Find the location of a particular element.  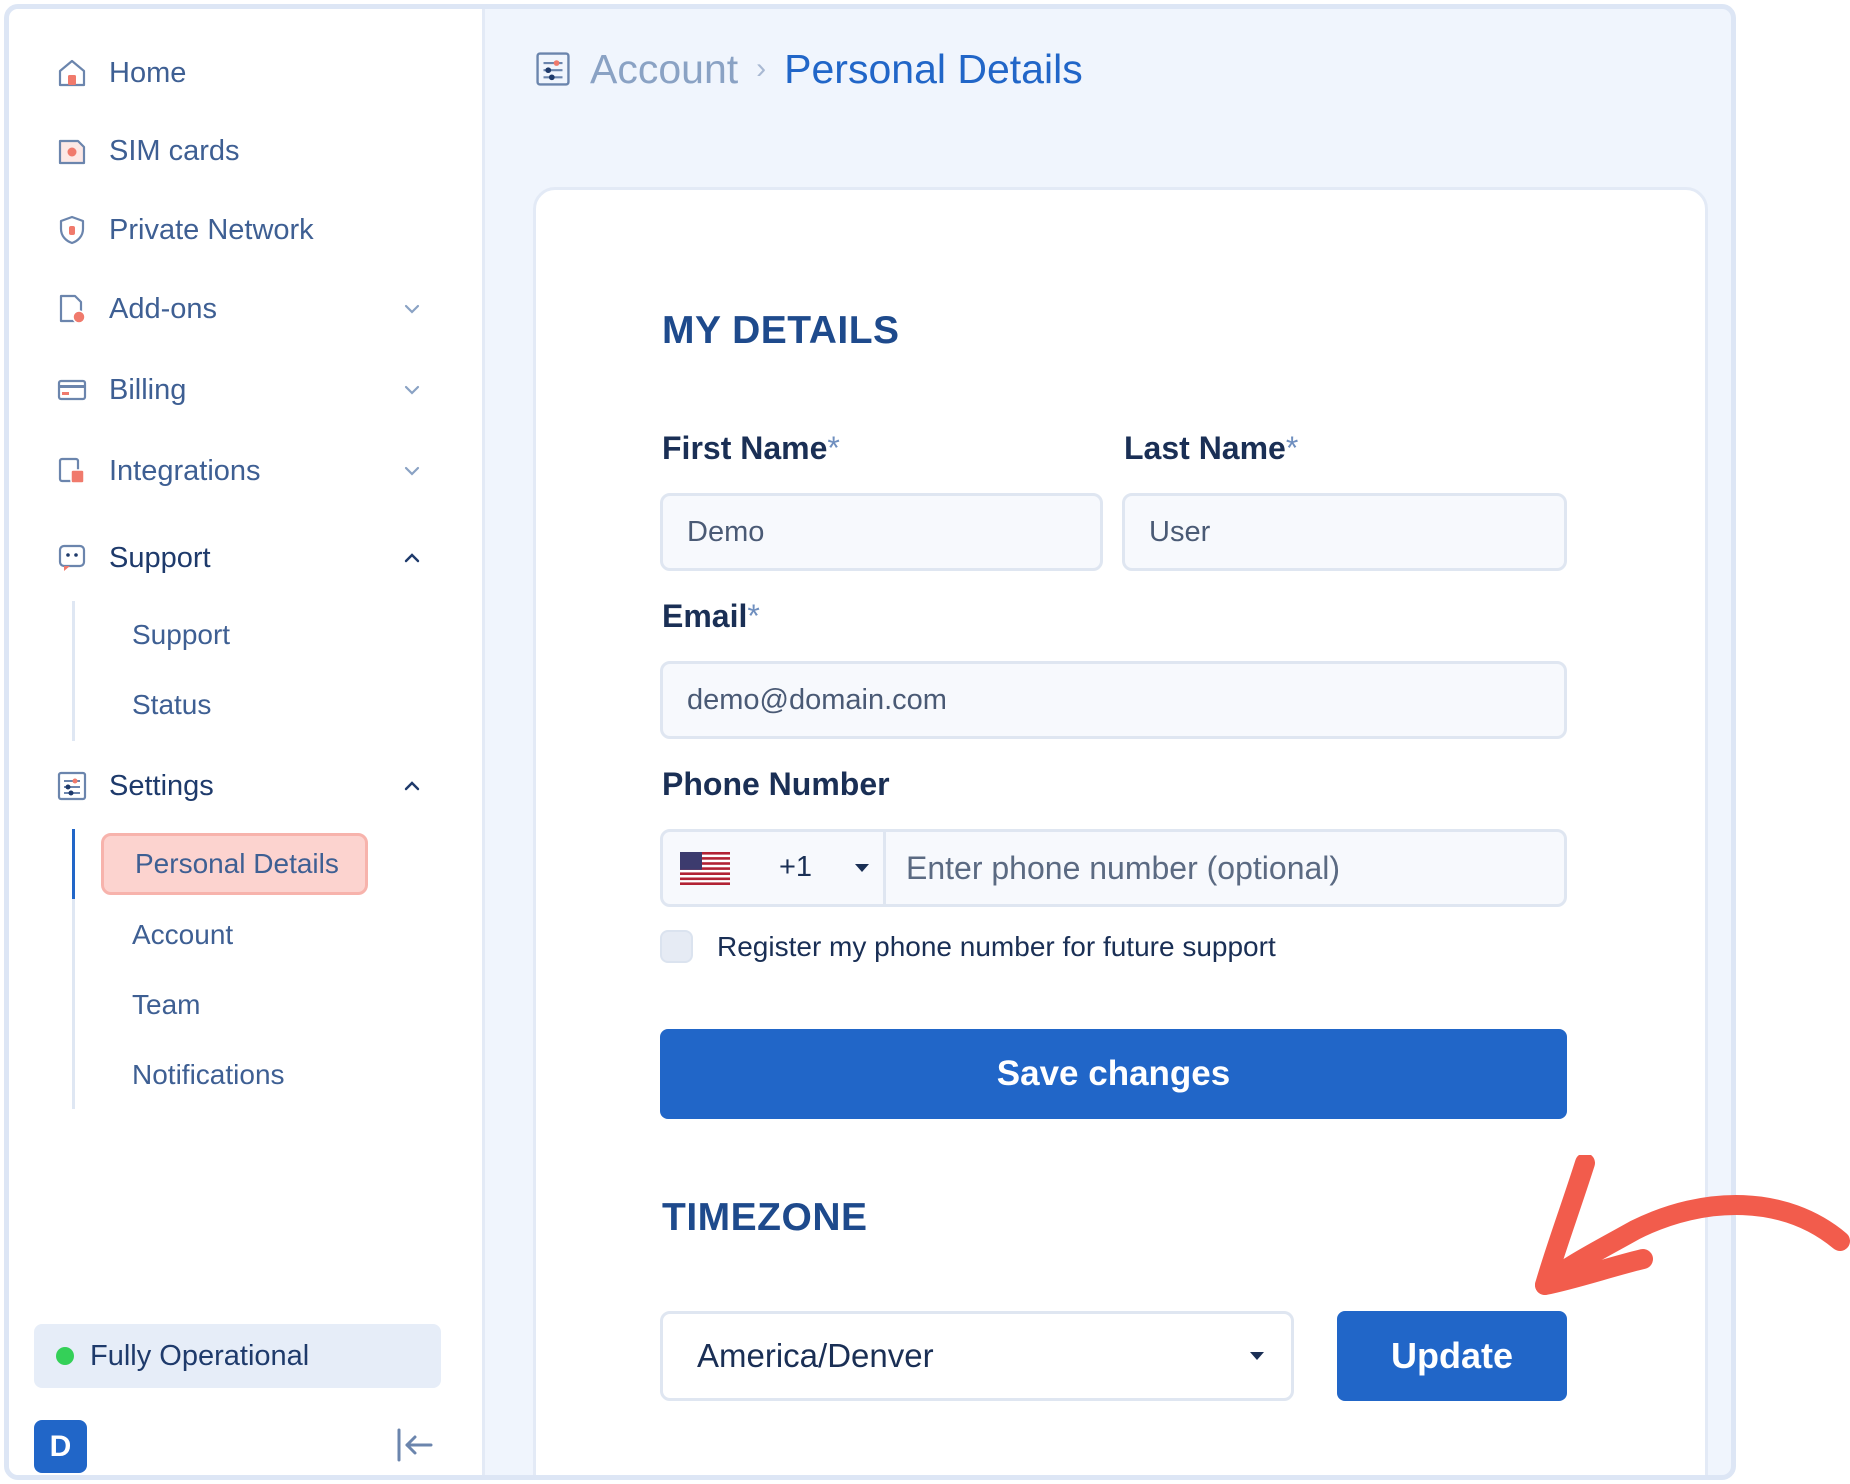

status-text: Fully Operational is located at coordinates (200, 1355).